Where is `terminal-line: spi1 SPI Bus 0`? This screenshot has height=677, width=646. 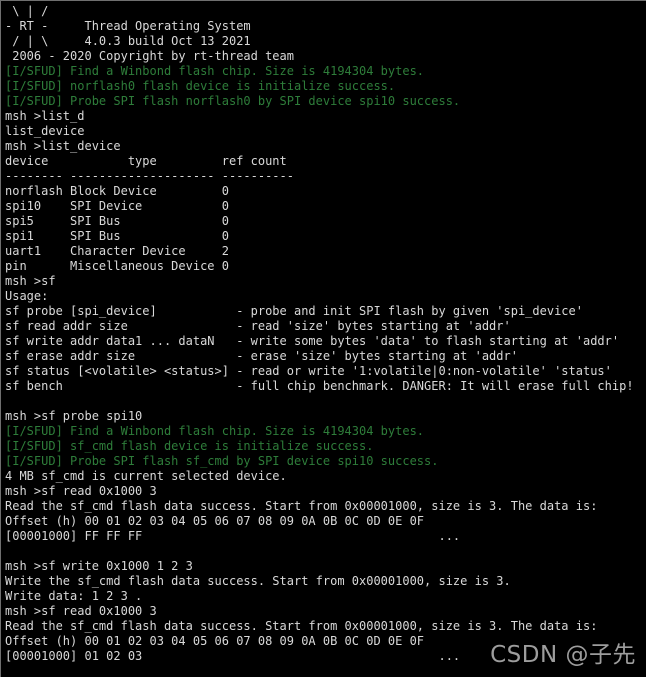
terminal-line: spi1 SPI Bus 0 is located at coordinates (117, 236).